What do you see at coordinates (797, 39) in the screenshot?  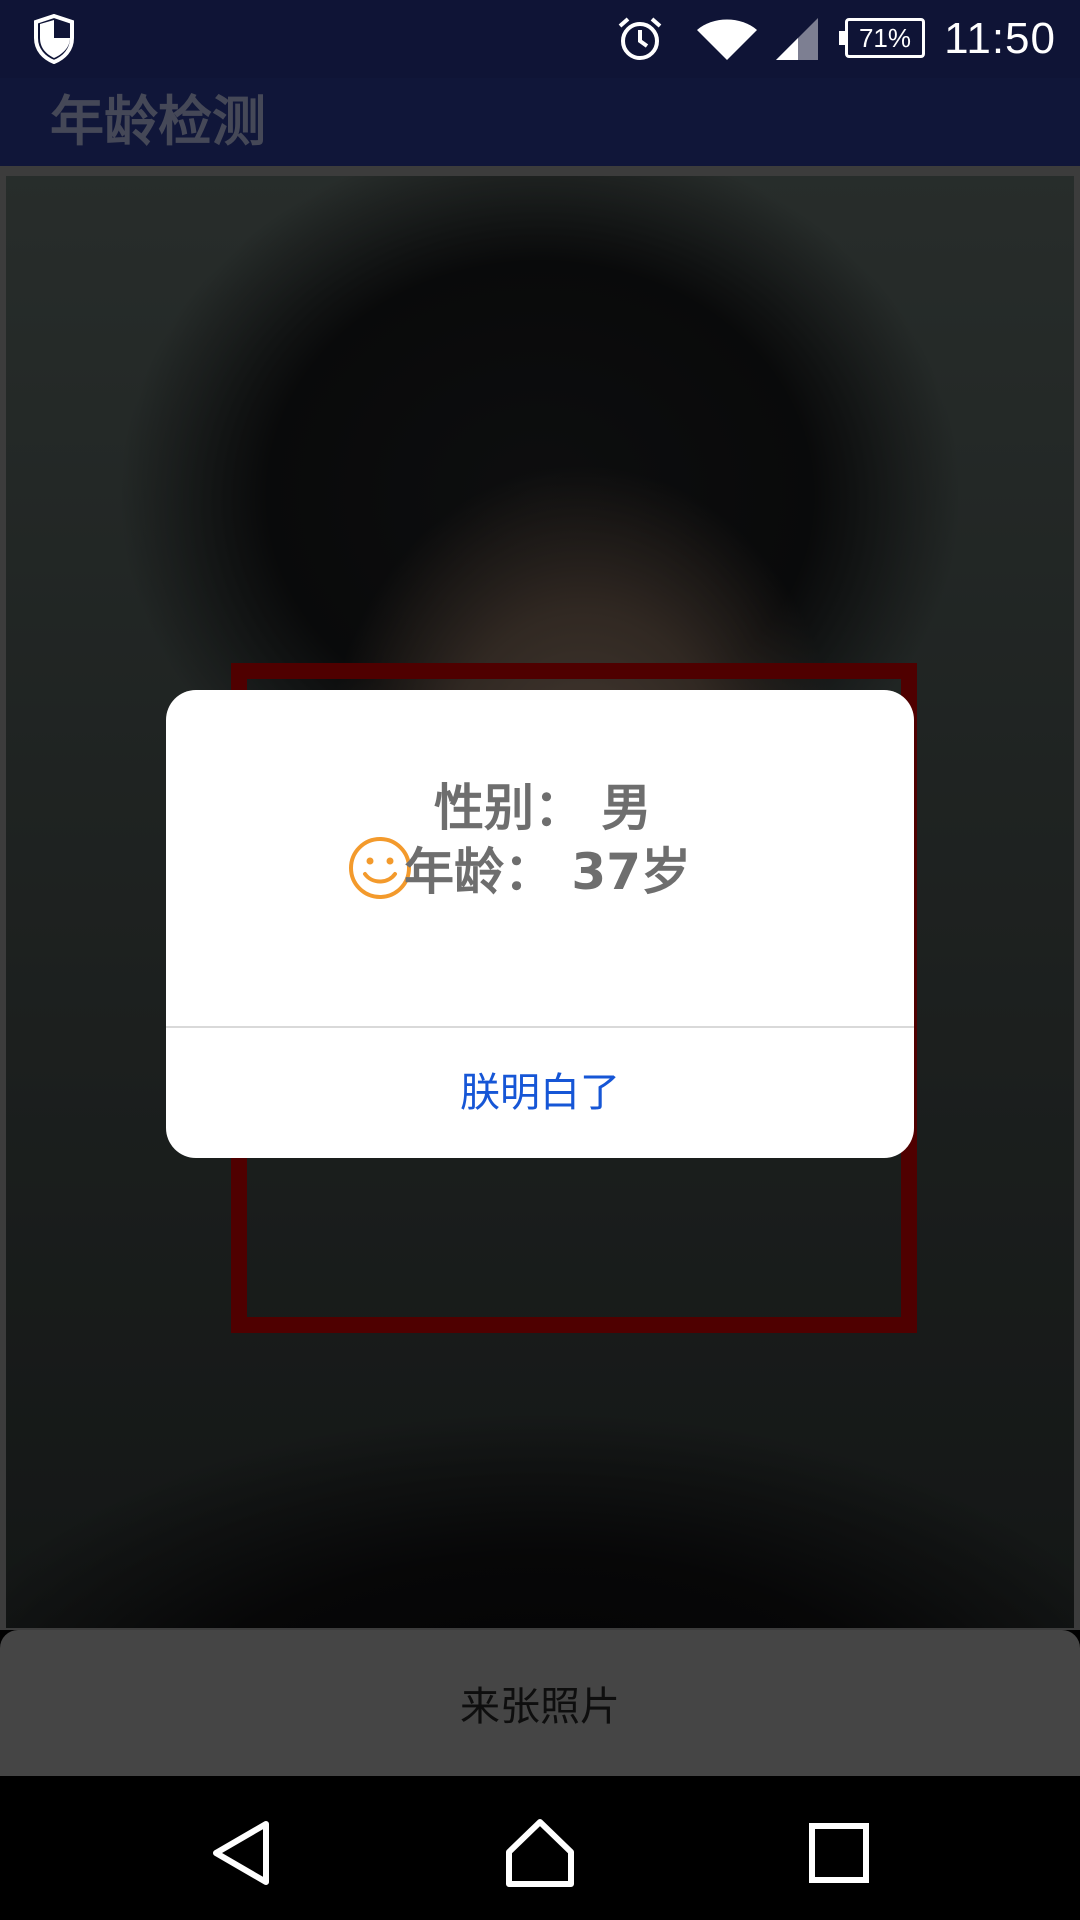 I see `signal-icon` at bounding box center [797, 39].